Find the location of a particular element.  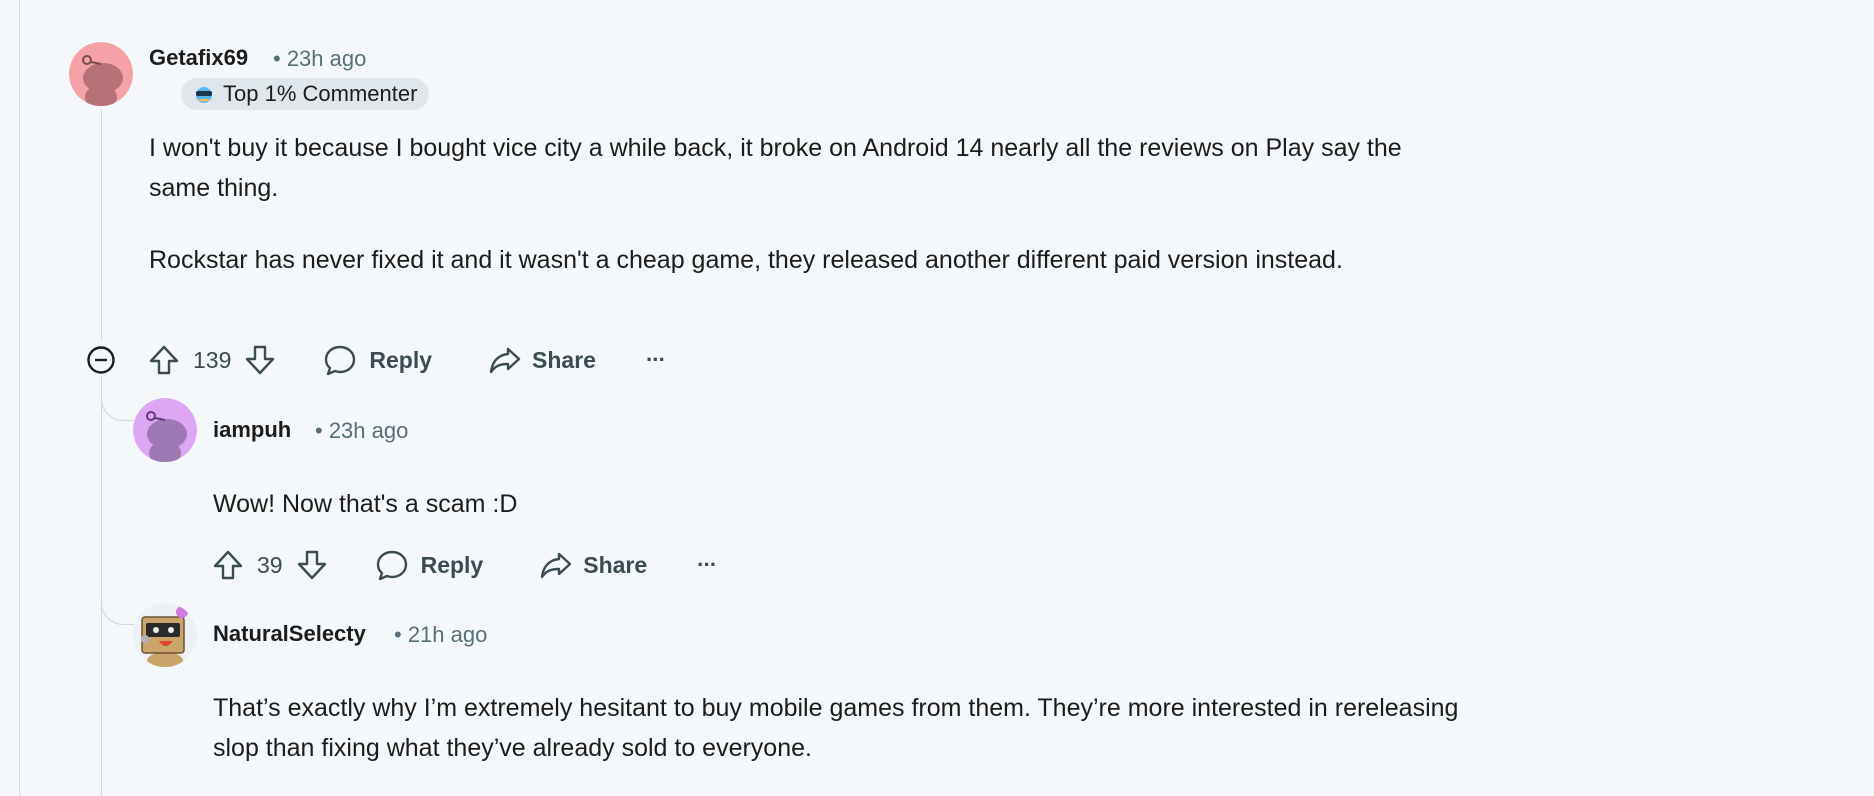

comment-username: Getafix69 is located at coordinates (198, 58).